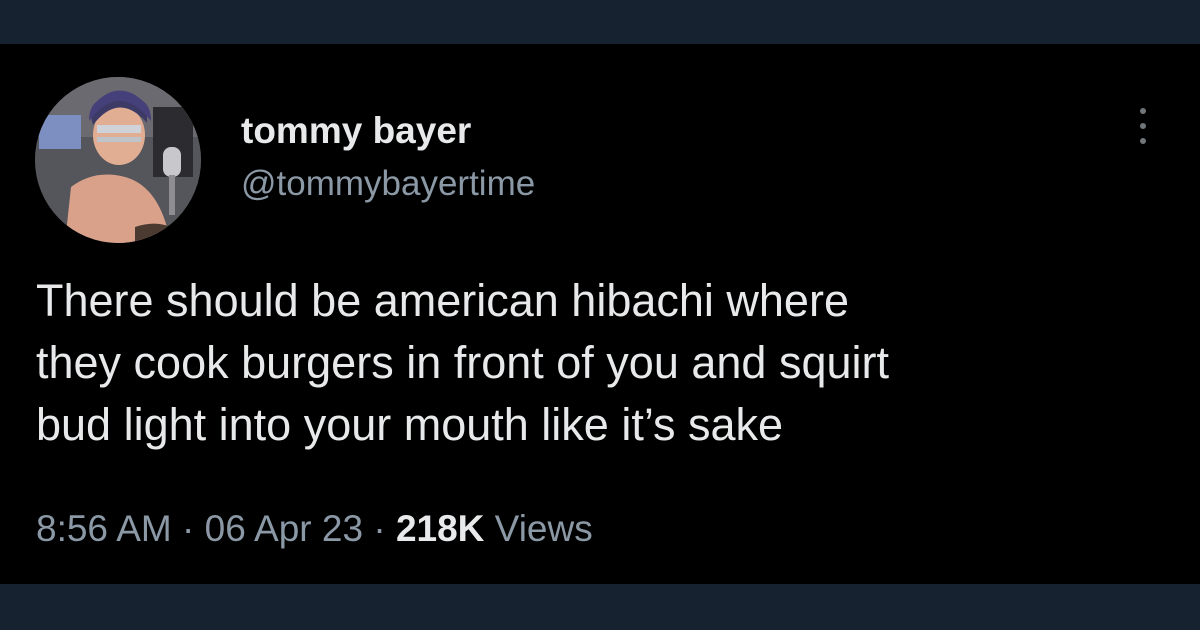 Image resolution: width=1200 pixels, height=630 pixels. Describe the element at coordinates (442, 300) in the screenshot. I see `tweet-text-line: There should be american hibachi where` at that location.